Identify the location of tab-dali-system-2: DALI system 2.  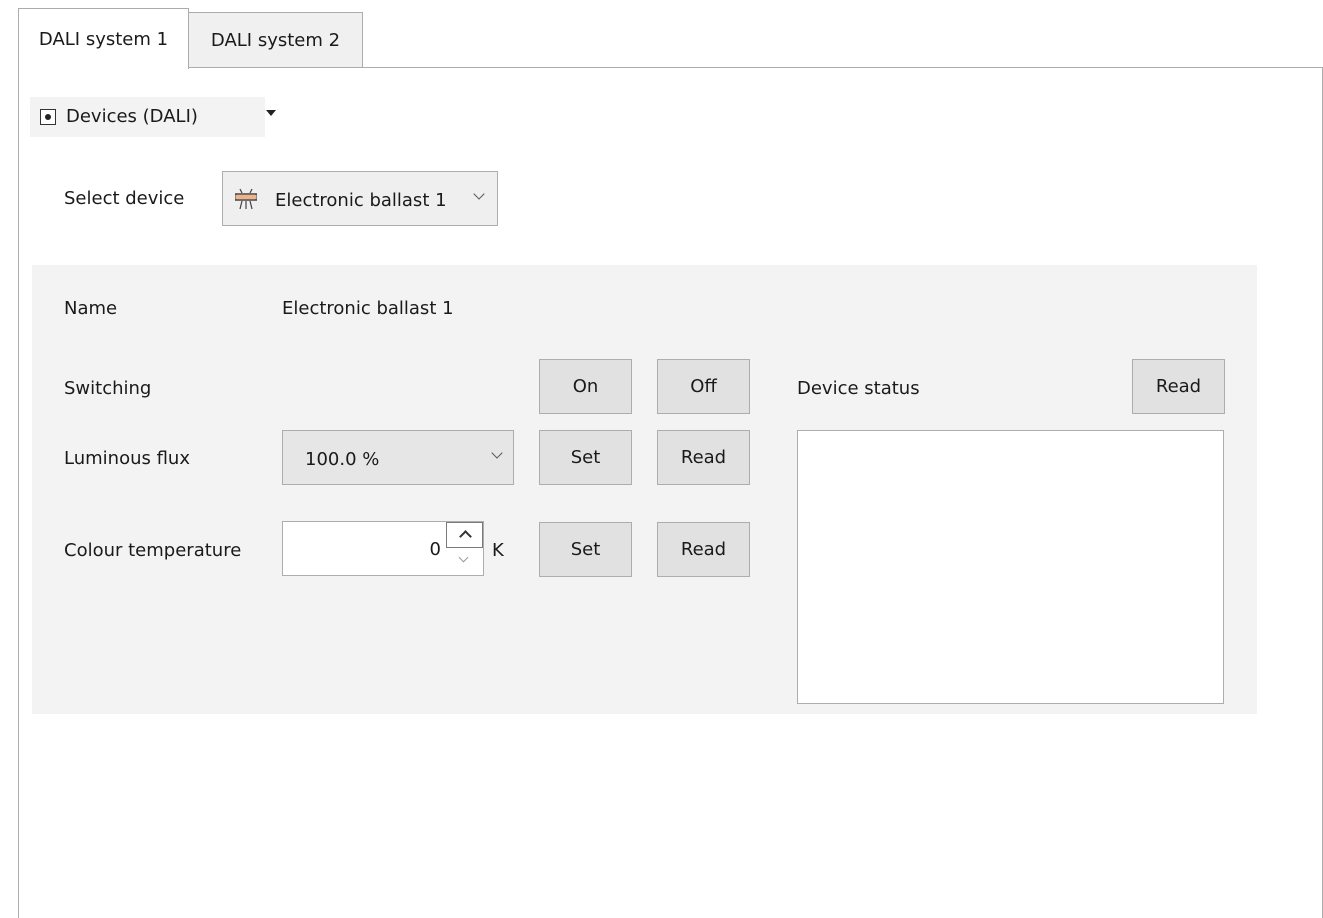
(275, 40).